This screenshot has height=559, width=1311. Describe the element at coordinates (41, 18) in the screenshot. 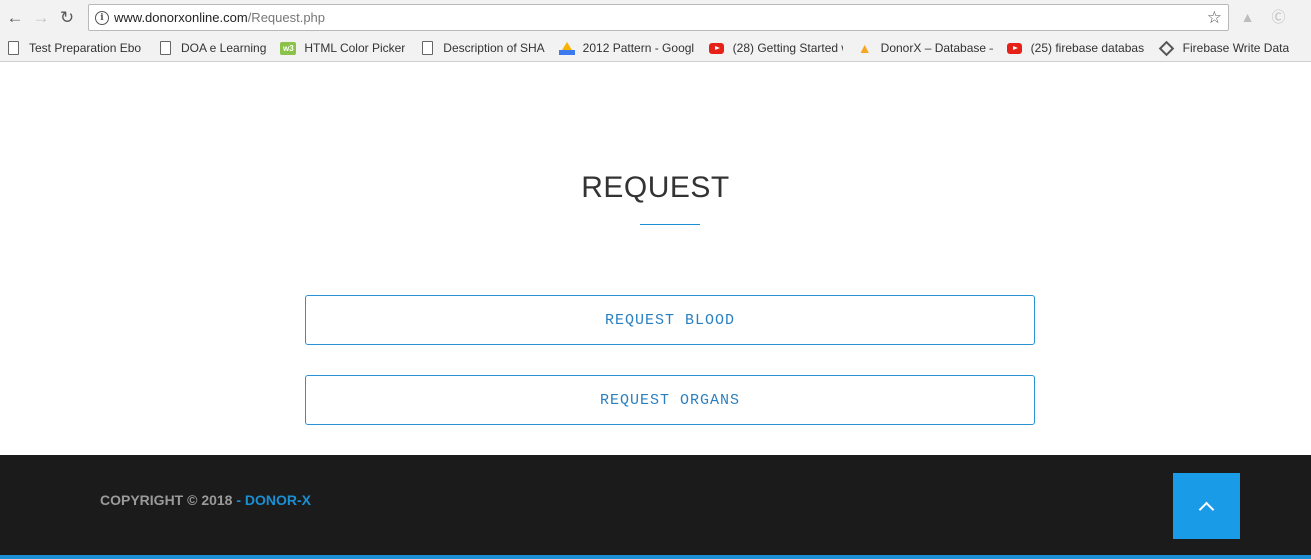

I see `forward-arrow-icon: →` at that location.